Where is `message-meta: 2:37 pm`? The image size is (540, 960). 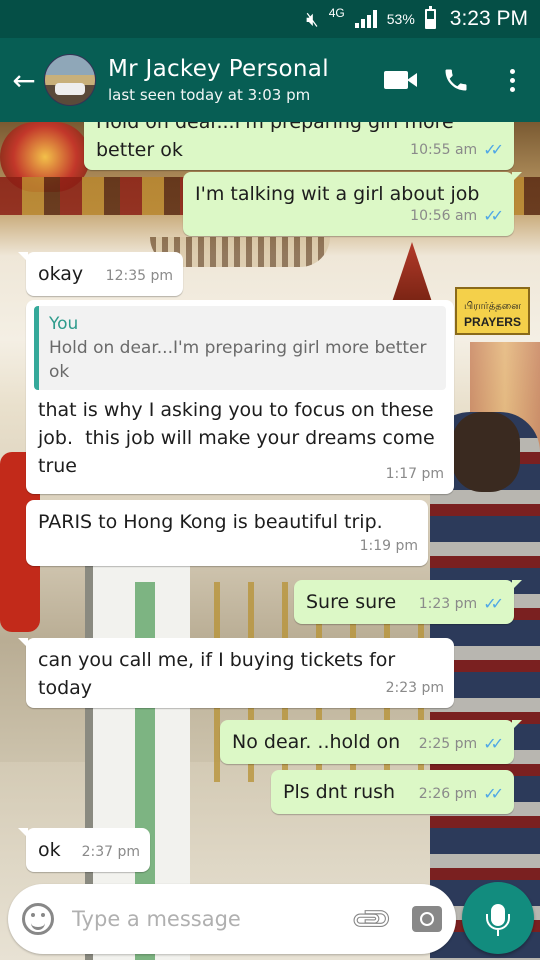 message-meta: 2:37 pm is located at coordinates (111, 852).